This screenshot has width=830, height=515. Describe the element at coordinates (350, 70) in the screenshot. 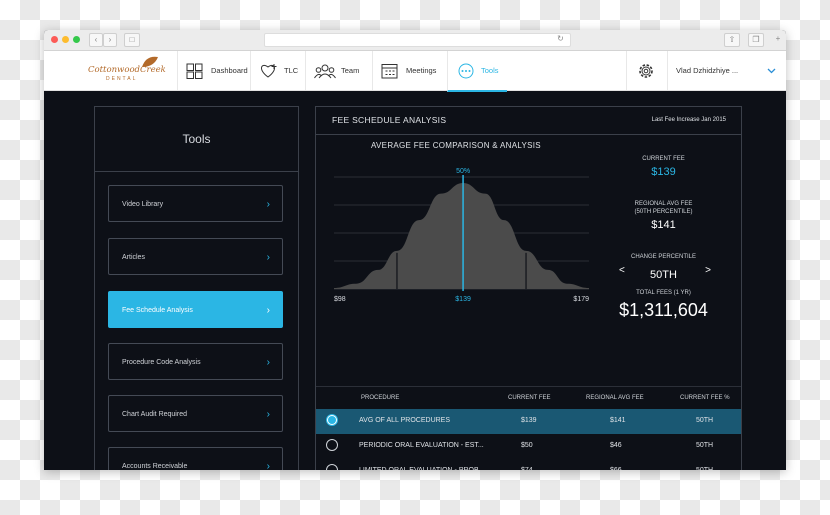

I see `nav-team-label: Team` at that location.